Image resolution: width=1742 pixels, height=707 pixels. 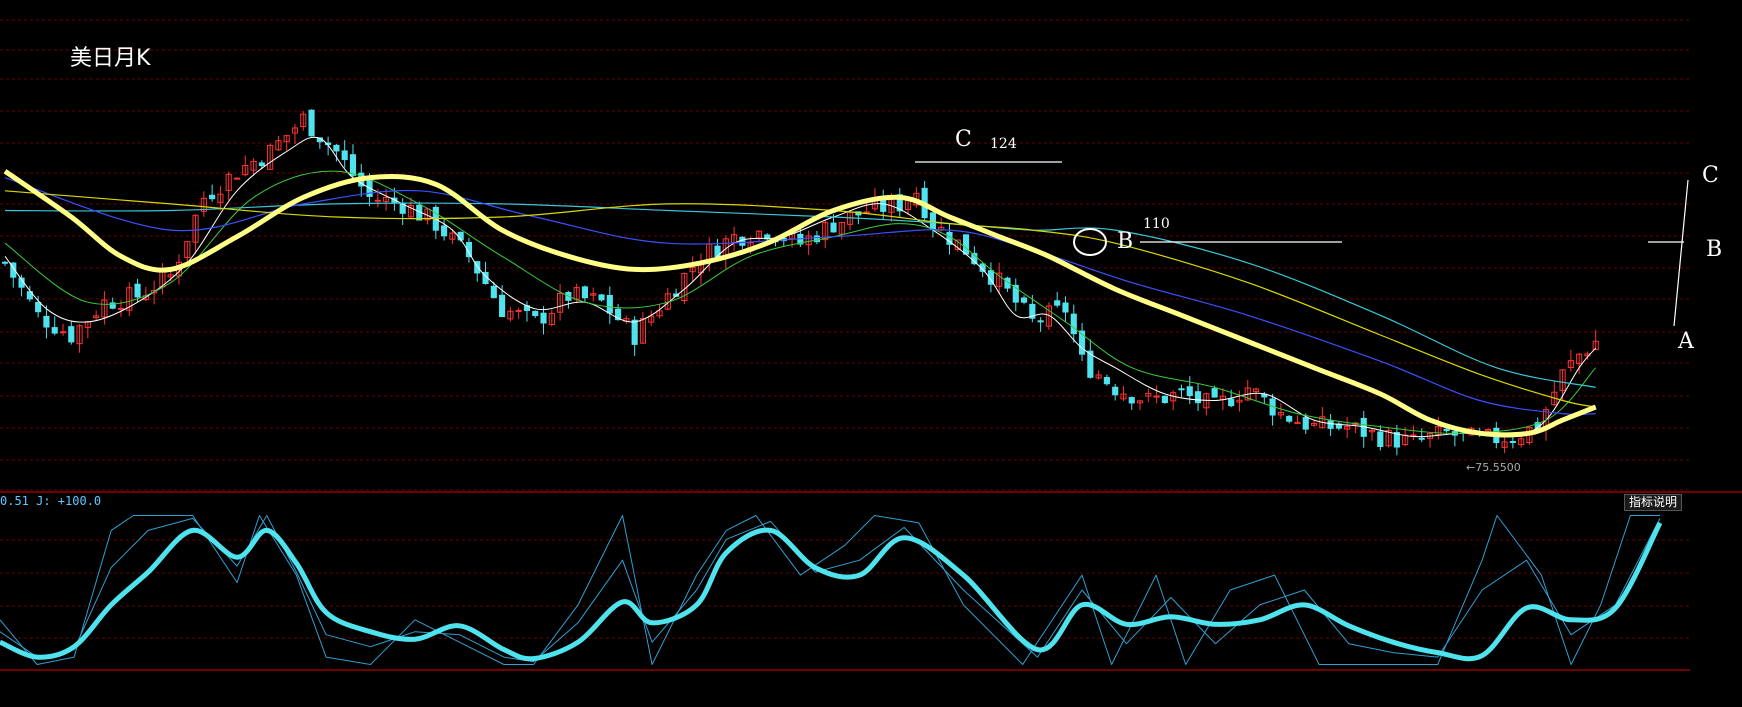 What do you see at coordinates (1714, 249) in the screenshot?
I see `right-b-label: B` at bounding box center [1714, 249].